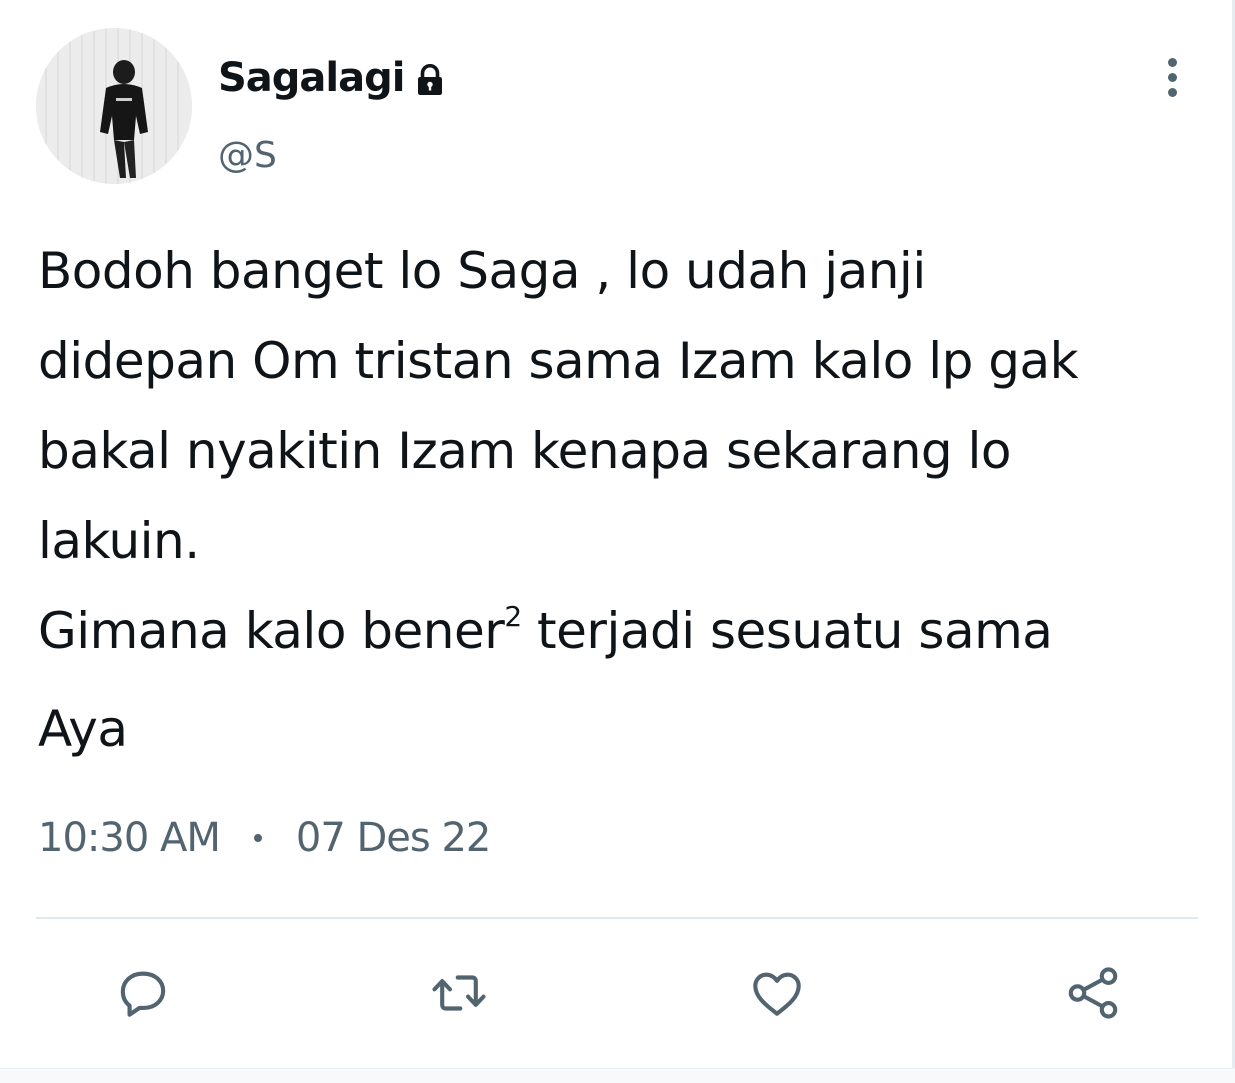  I want to click on avatar, so click(114, 106).